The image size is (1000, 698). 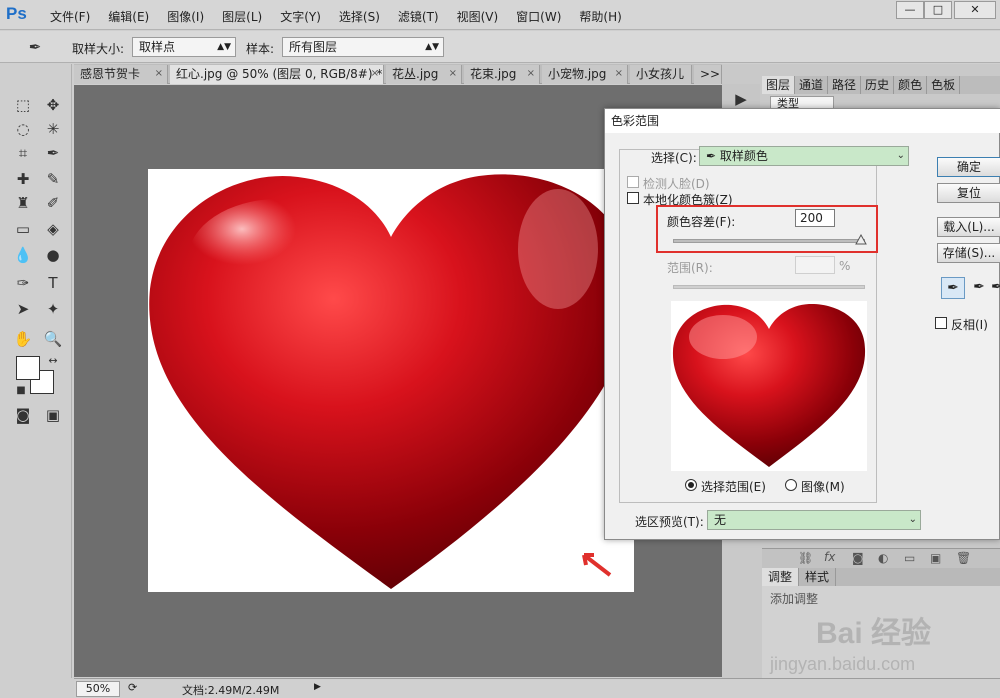 I want to click on eyedropper-icon: ✒, so click(x=953, y=288).